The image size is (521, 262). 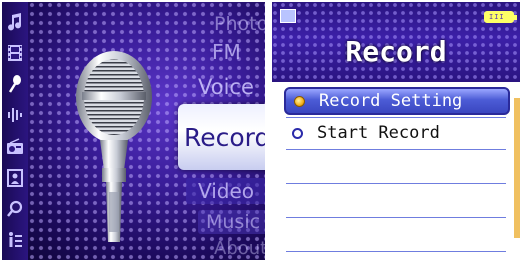 I want to click on menu-item-voice: Voice, so click(x=226, y=87).